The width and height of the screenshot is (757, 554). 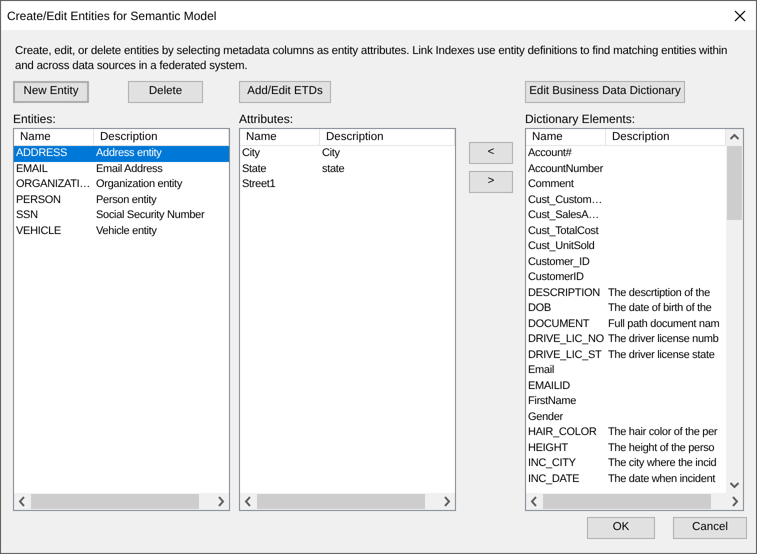 I want to click on description-cell-text: Address entity, so click(x=128, y=153).